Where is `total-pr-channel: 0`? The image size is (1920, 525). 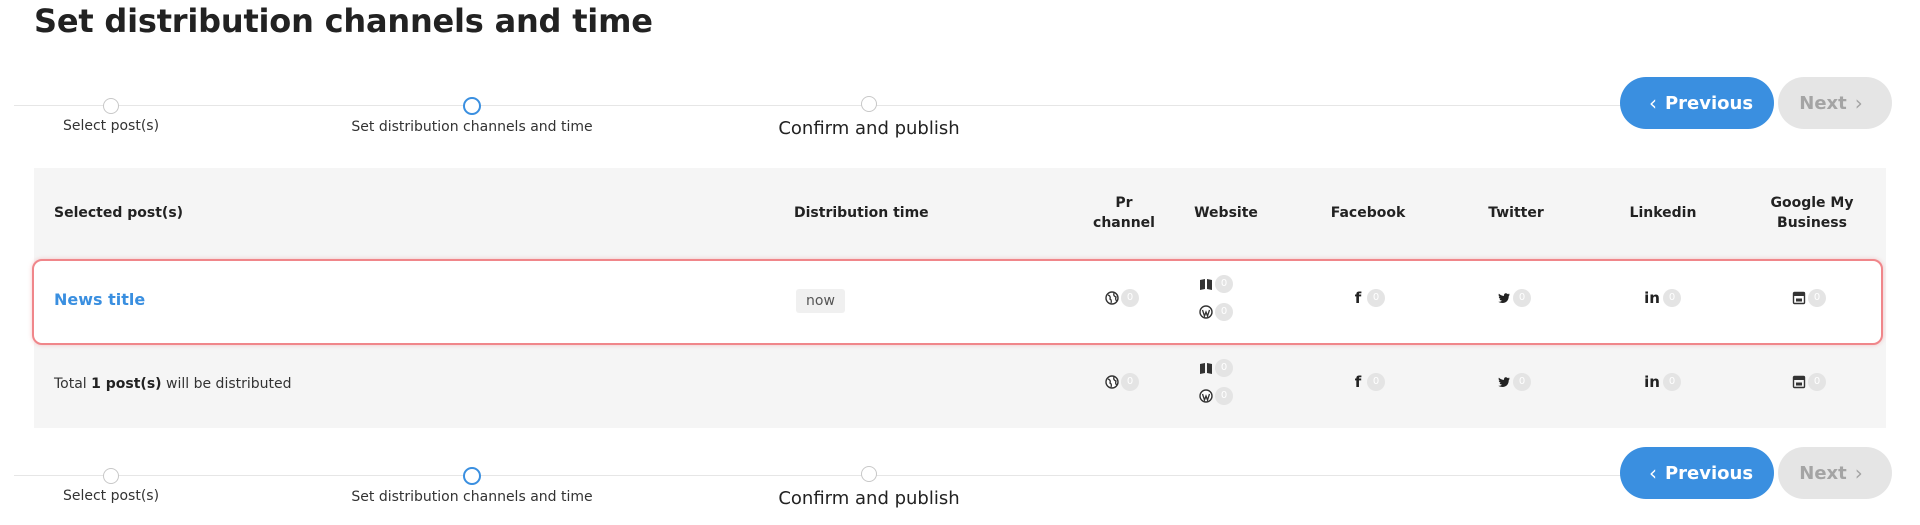
total-pr-channel: 0 is located at coordinates (1122, 382).